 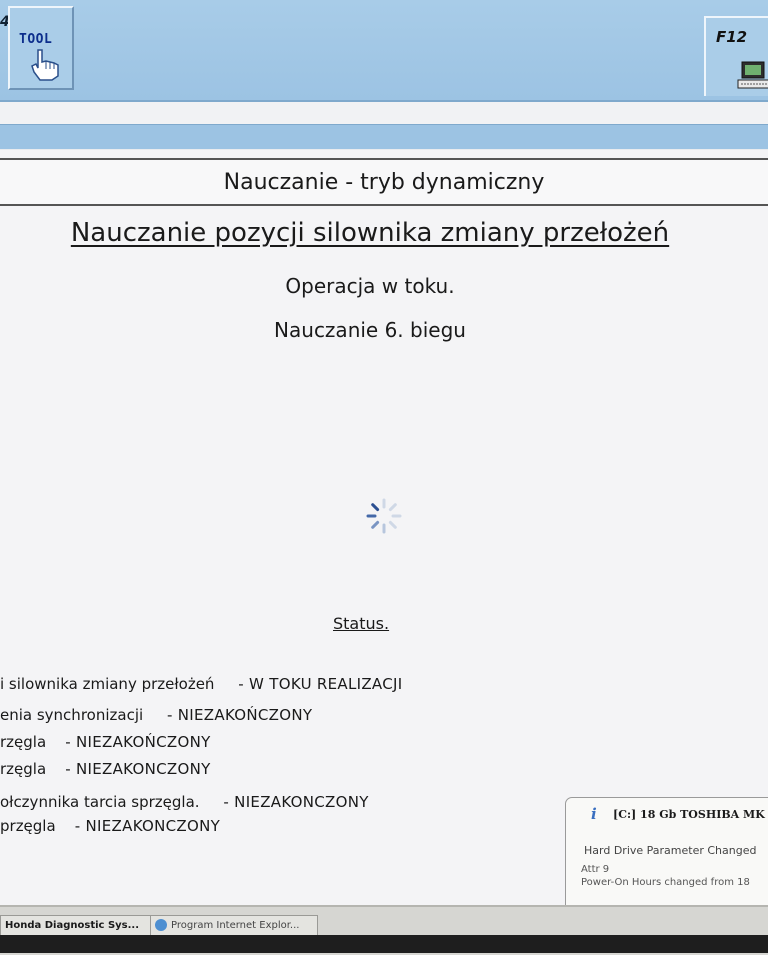 I want to click on notification-detail: Attr 9, so click(x=595, y=869).